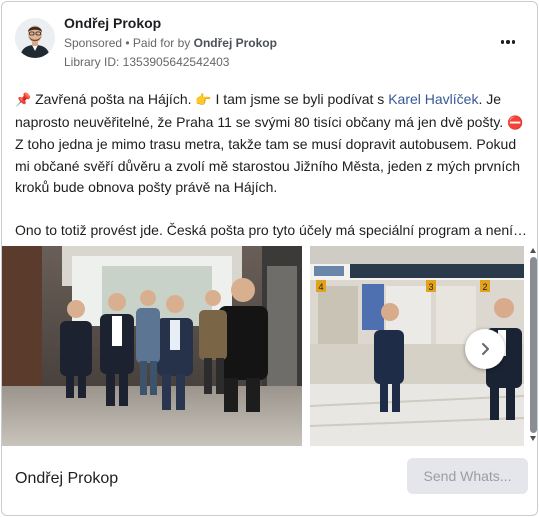  What do you see at coordinates (93, 43) in the screenshot?
I see `sponsored-label: Sponsored` at bounding box center [93, 43].